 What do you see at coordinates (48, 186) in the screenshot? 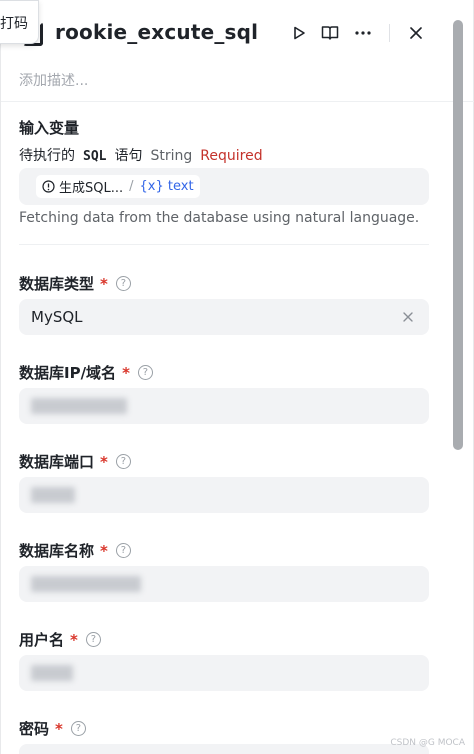
I see `info-circle-icon` at bounding box center [48, 186].